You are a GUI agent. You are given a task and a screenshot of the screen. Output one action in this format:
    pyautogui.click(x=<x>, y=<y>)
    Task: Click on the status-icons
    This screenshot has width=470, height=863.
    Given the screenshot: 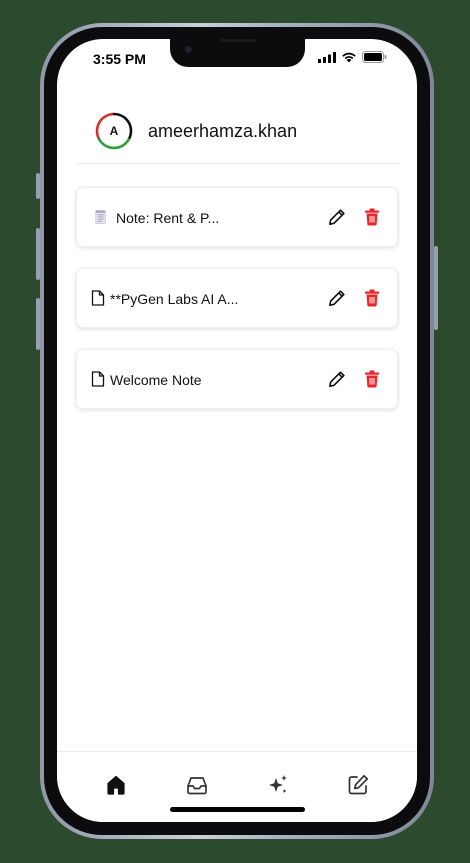 What is the action you would take?
    pyautogui.click(x=352, y=57)
    